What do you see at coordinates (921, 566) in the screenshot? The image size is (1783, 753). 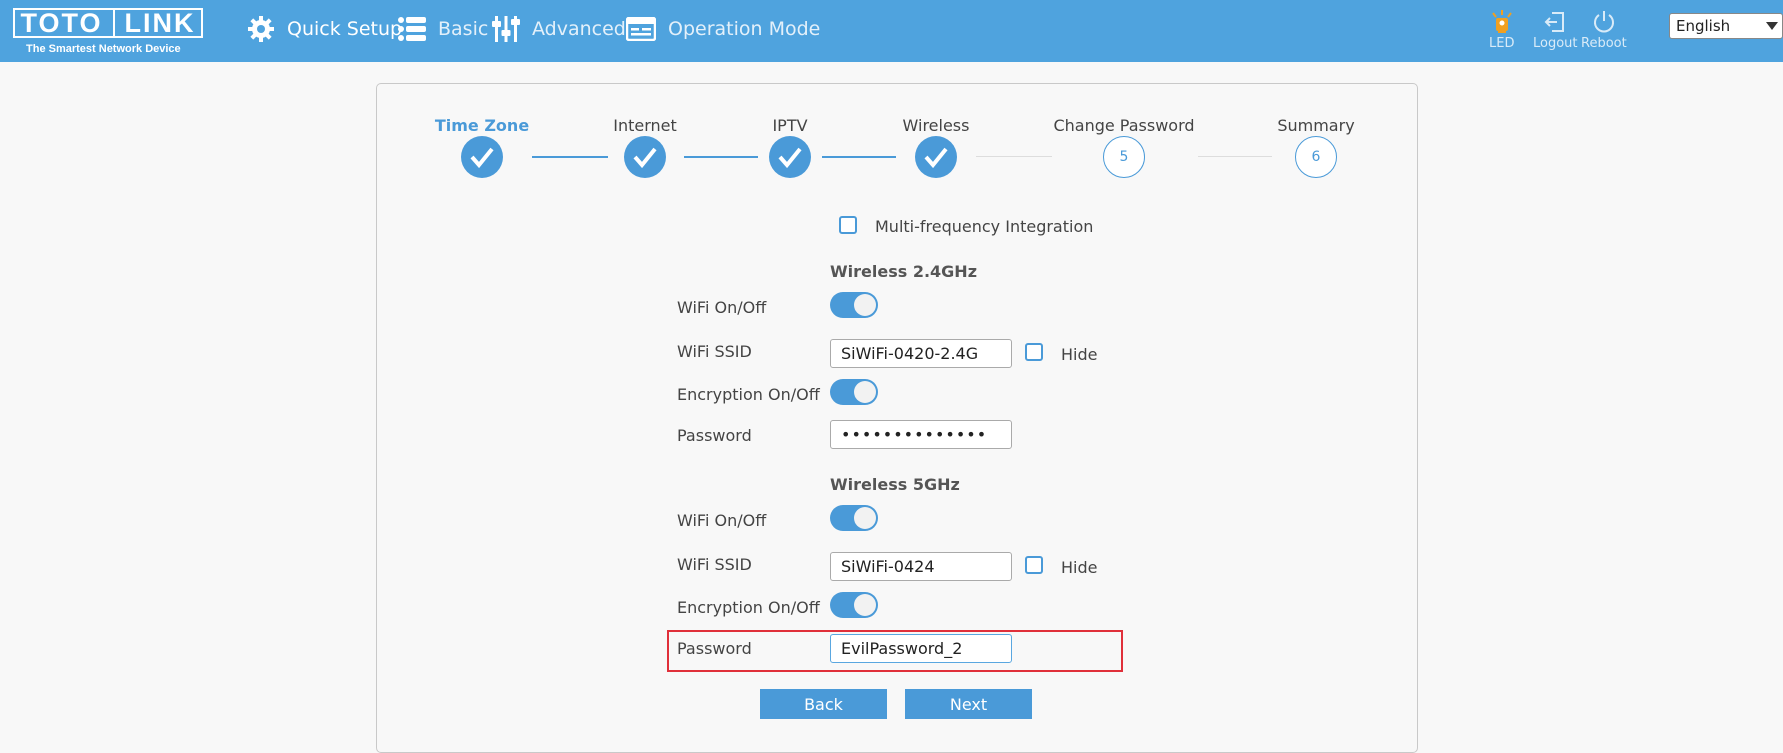 I see `ssid-5-input` at bounding box center [921, 566].